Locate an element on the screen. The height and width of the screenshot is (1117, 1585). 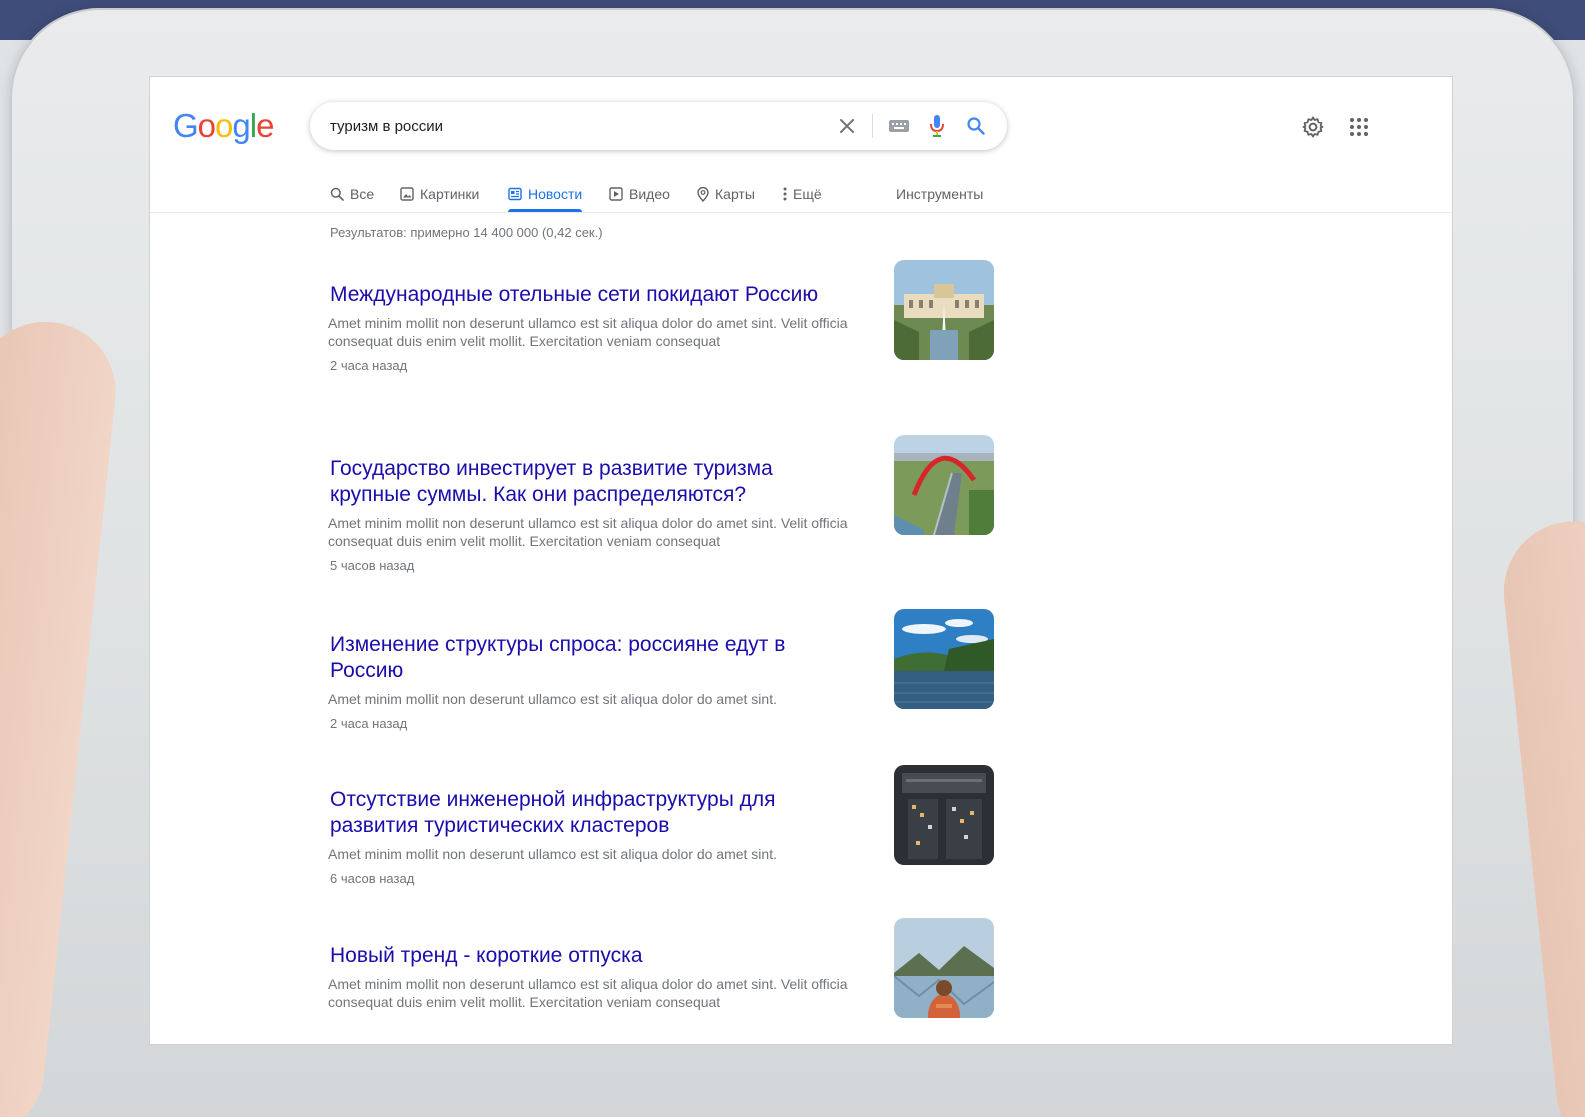
search-divider is located at coordinates (872, 126).